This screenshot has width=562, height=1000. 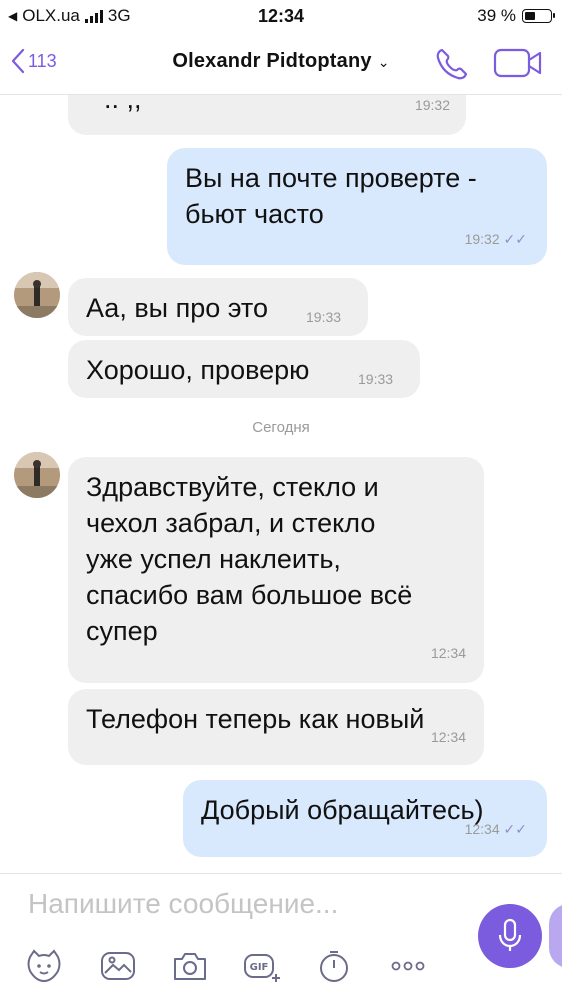 What do you see at coordinates (281, 936) in the screenshot?
I see `composer: Напишите сообщение... GIF` at bounding box center [281, 936].